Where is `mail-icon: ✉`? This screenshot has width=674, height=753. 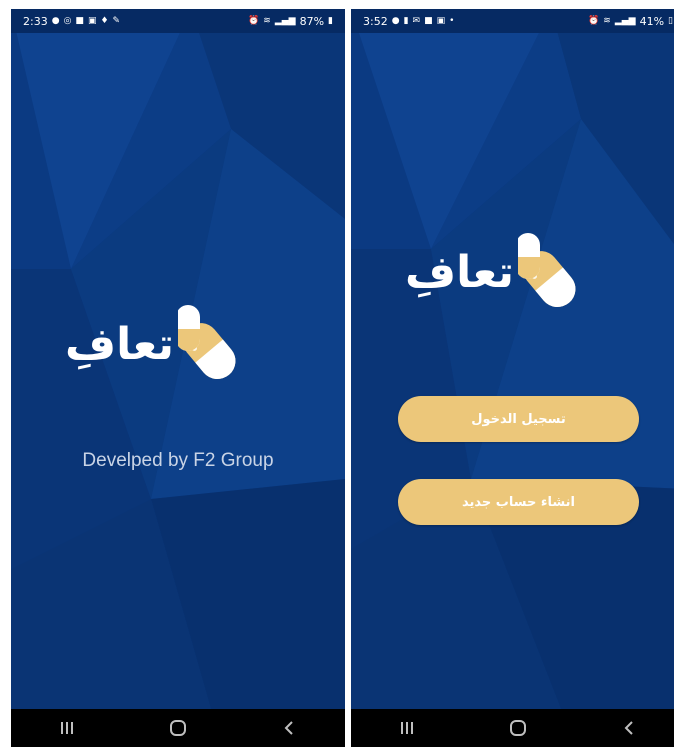 mail-icon: ✉ is located at coordinates (416, 20).